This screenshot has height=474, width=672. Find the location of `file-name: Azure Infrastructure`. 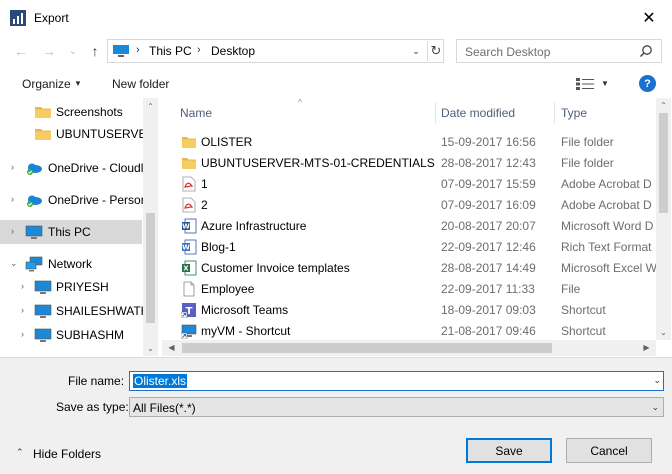

file-name: Azure Infrastructure is located at coordinates (254, 226).